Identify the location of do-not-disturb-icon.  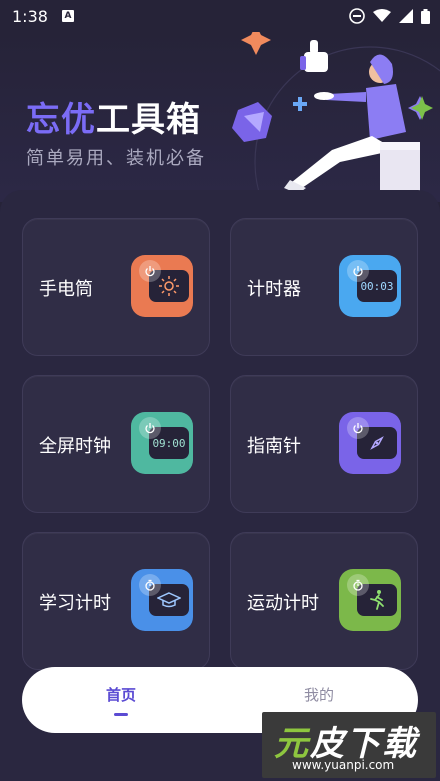
(357, 16).